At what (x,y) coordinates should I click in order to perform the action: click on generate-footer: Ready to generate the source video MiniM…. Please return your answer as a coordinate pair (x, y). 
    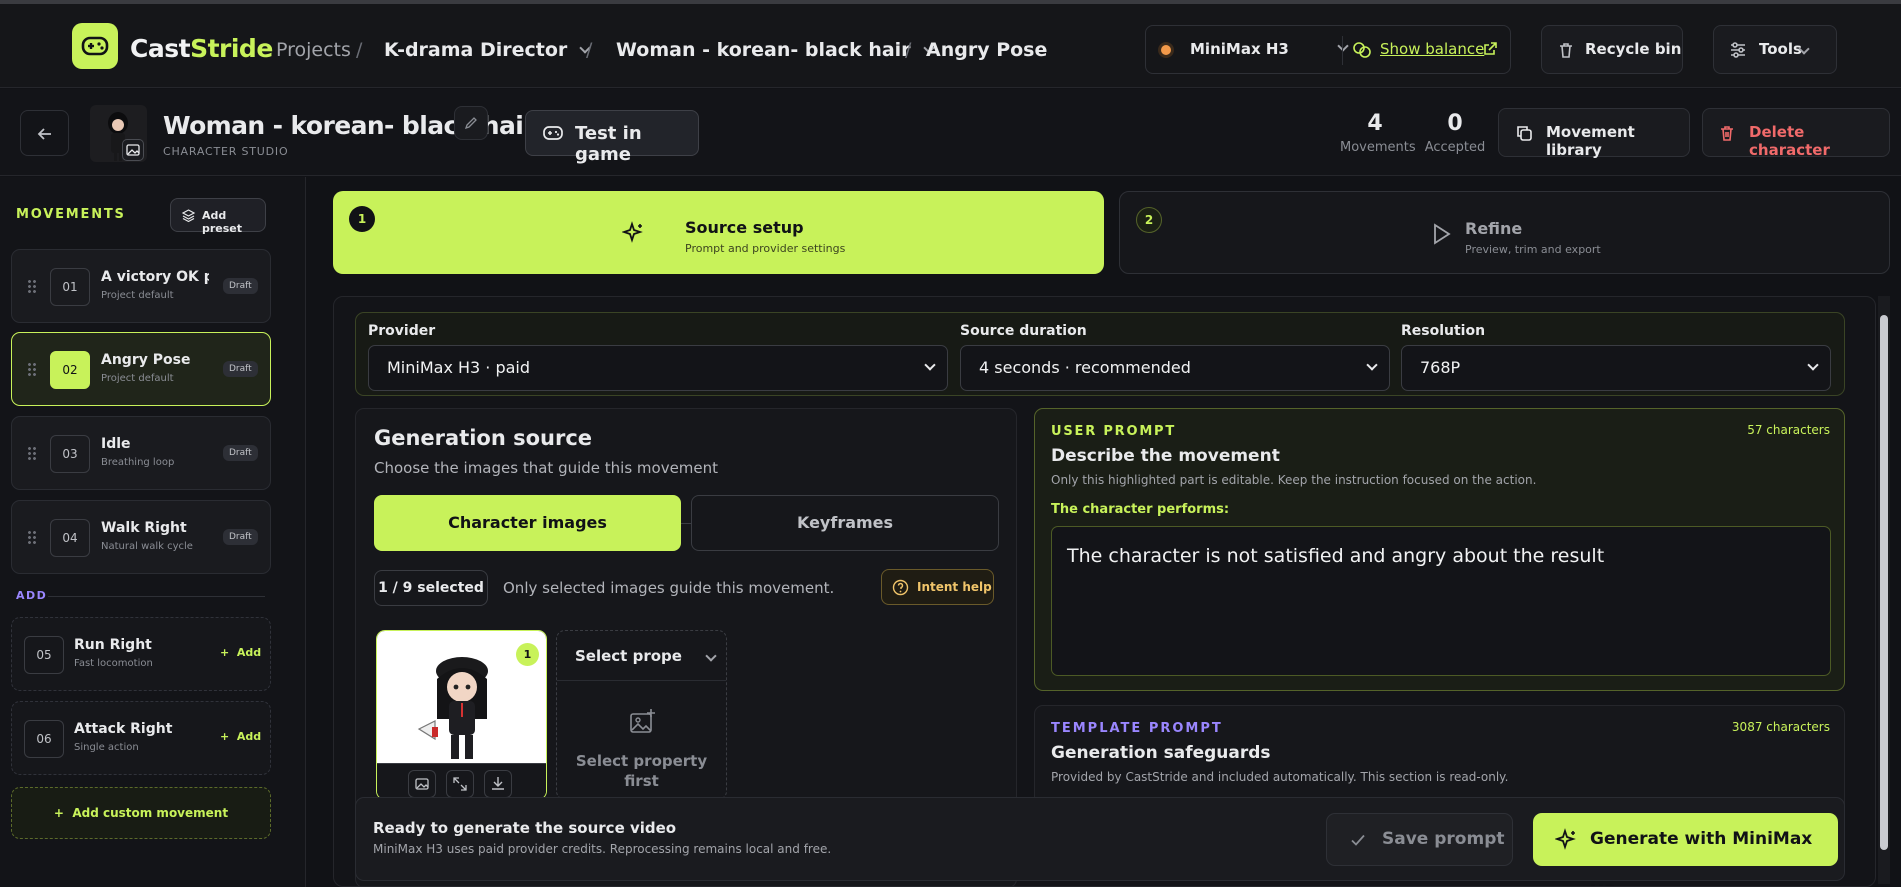
    Looking at the image, I should click on (1100, 841).